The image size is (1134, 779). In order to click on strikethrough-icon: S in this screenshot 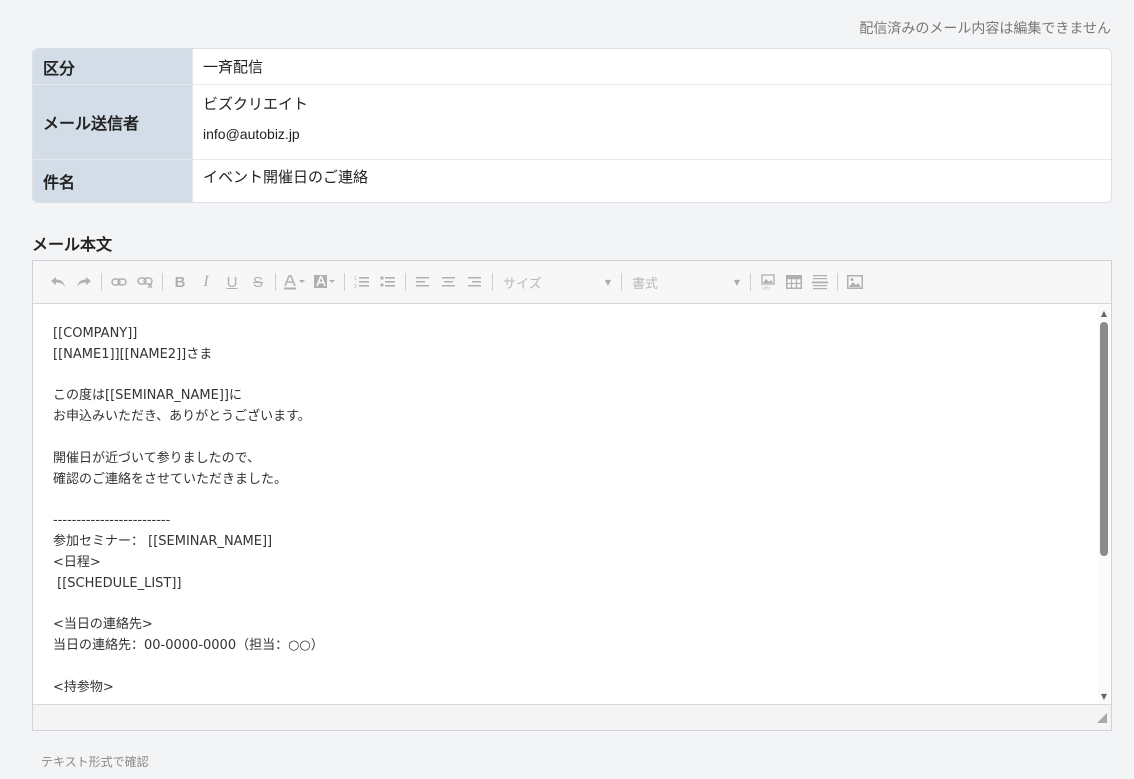, I will do `click(258, 282)`.